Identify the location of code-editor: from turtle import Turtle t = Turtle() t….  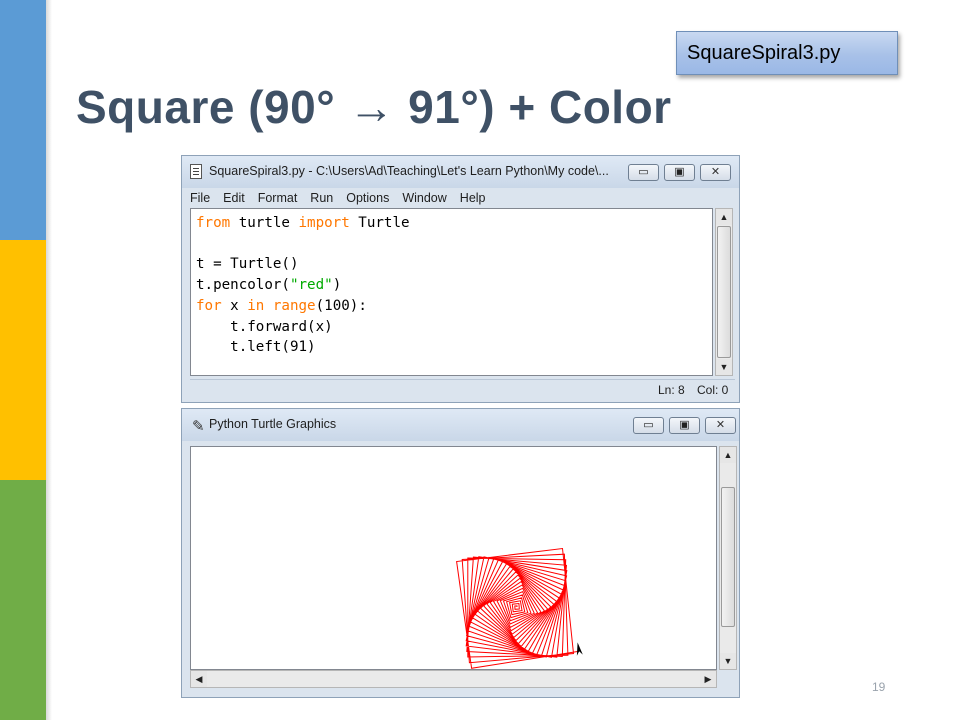
(451, 292).